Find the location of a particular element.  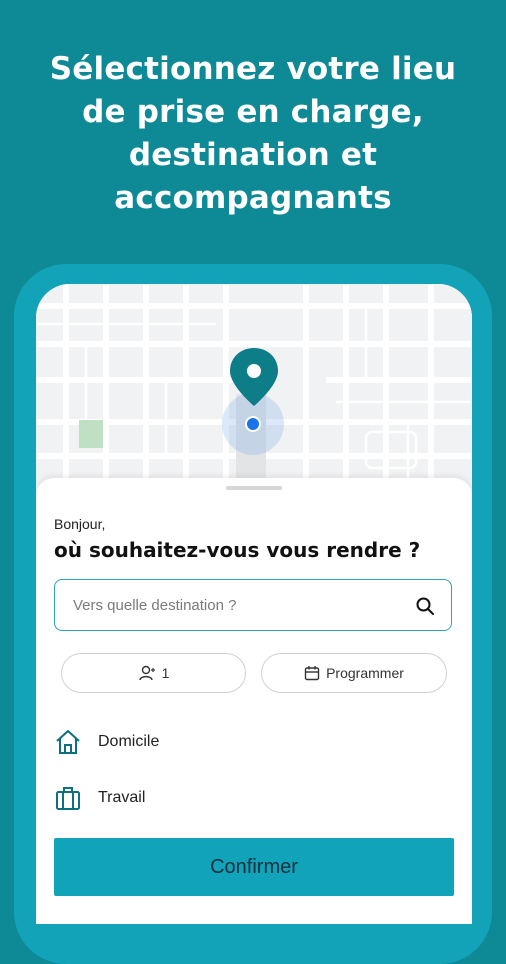

calendar-icon is located at coordinates (312, 673).